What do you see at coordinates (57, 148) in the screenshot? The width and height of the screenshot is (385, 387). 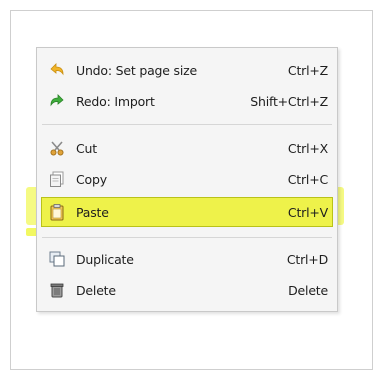 I see `scissors-icon` at bounding box center [57, 148].